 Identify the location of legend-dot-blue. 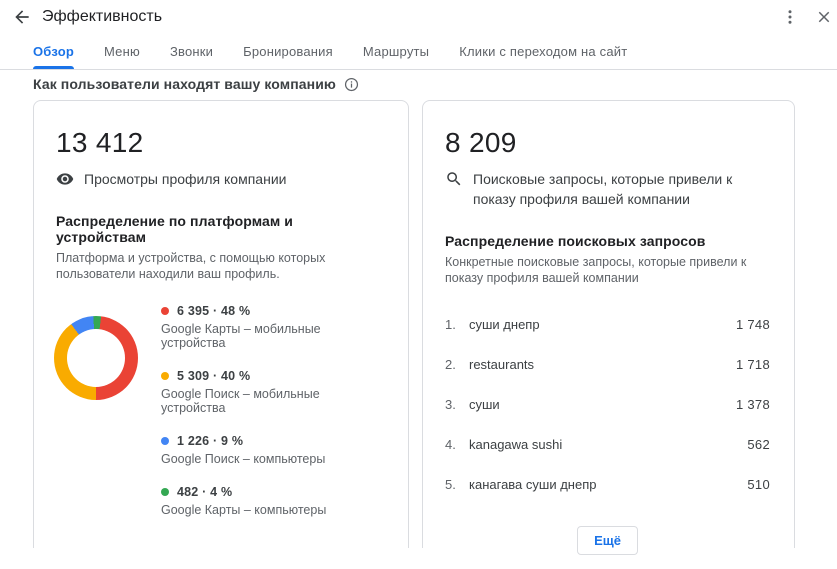
(165, 441).